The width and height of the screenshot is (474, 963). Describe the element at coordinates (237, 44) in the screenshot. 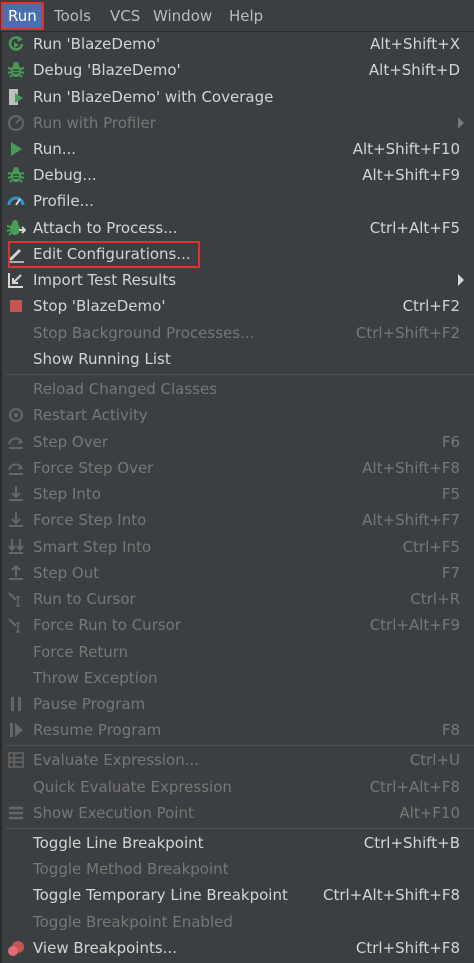

I see `menu-item-run-blazedemo: Run 'BlazeDemo' Alt+Shift+X` at that location.